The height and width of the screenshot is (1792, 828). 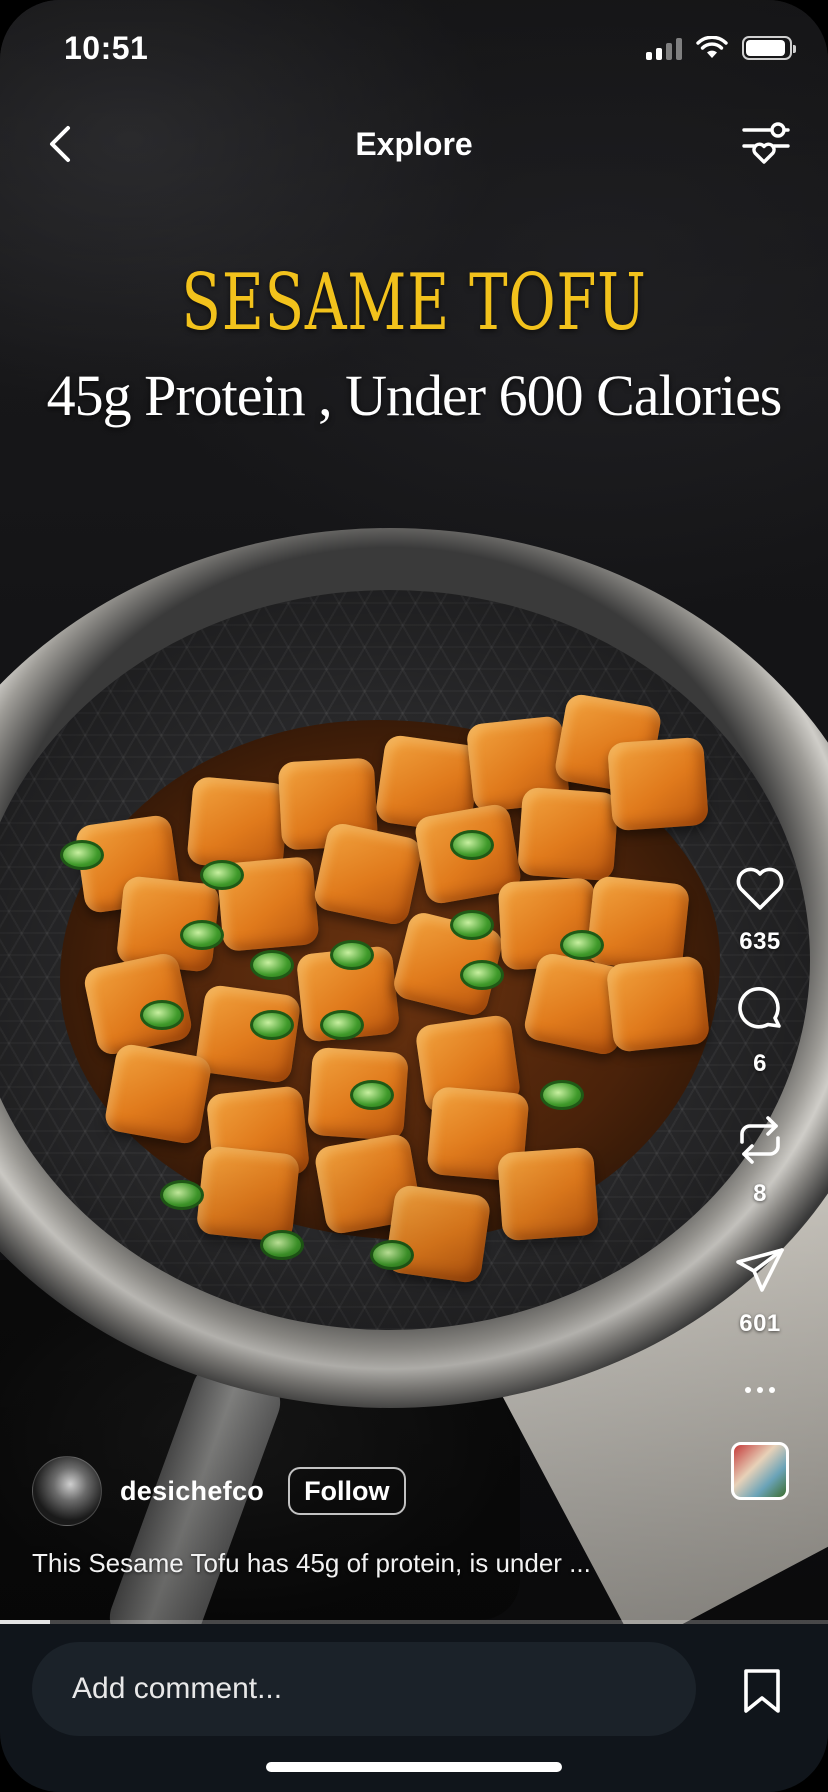 I want to click on share-count: 601, so click(x=760, y=1323).